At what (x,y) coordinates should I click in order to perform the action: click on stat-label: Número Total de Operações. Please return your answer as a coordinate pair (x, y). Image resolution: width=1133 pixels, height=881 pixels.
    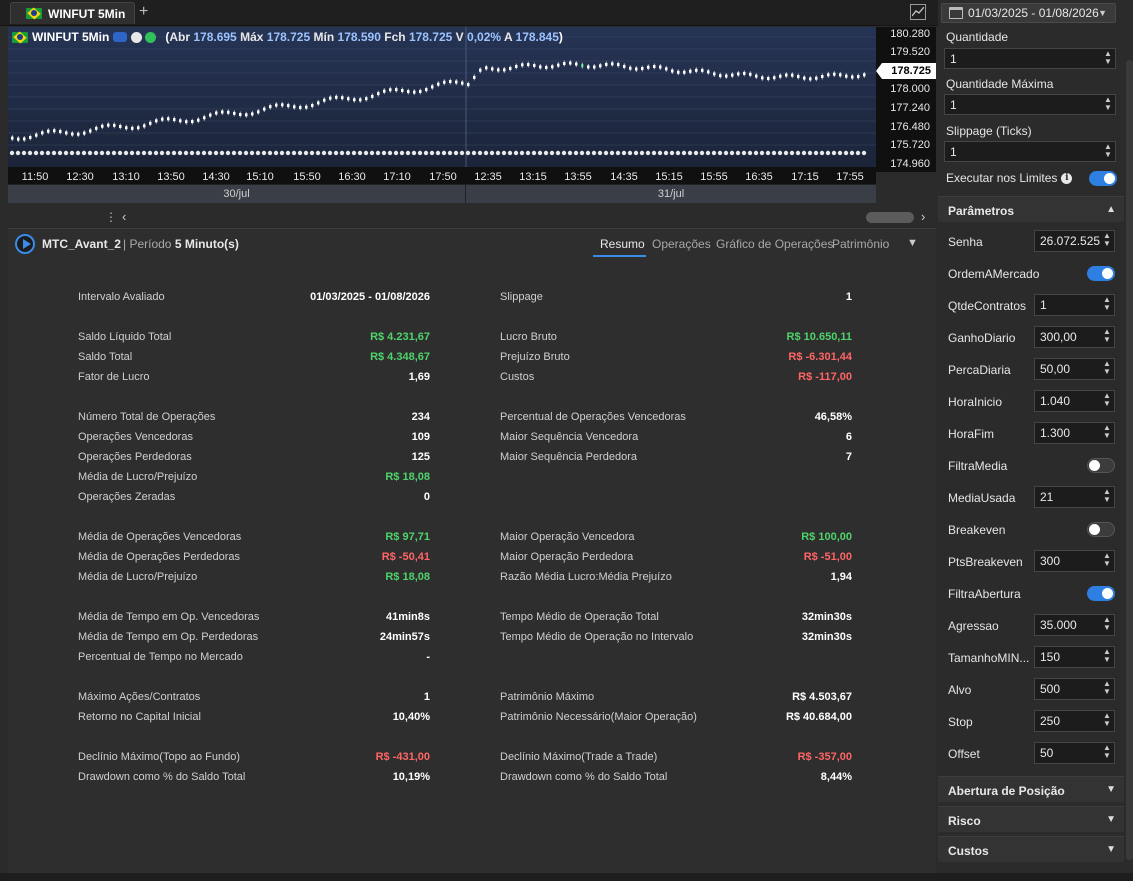
    Looking at the image, I should click on (147, 417).